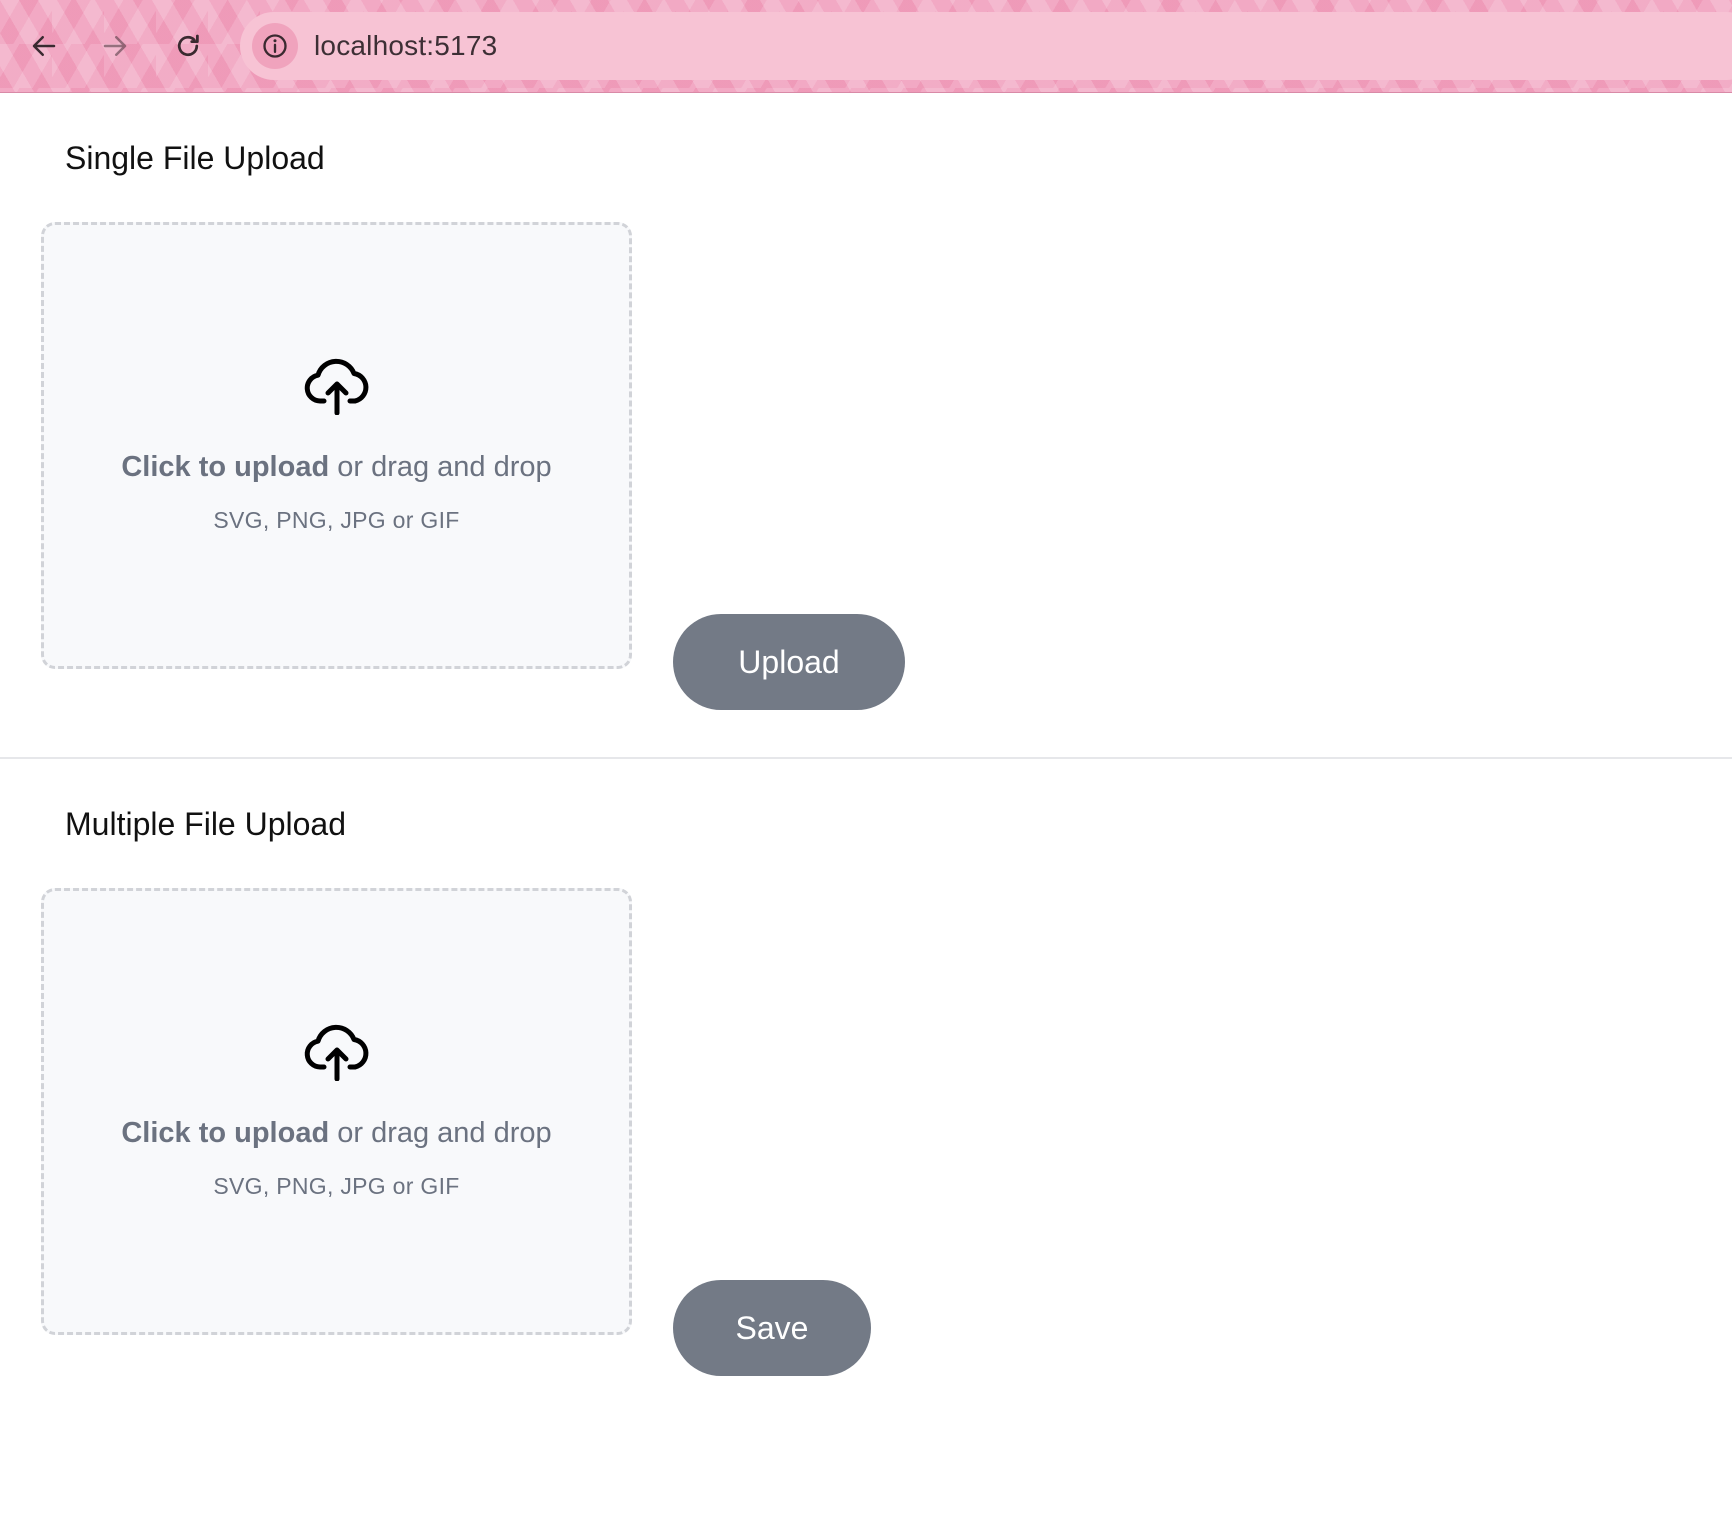 The image size is (1732, 1516). I want to click on info-icon, so click(275, 46).